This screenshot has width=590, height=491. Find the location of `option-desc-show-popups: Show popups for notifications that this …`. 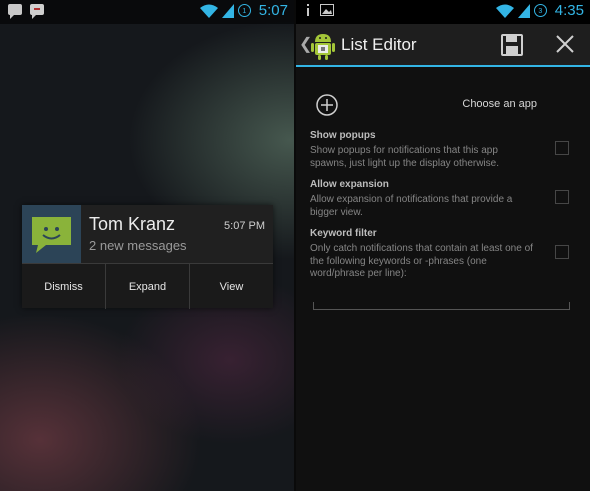

option-desc-show-popups: Show popups for notifications that this … is located at coordinates (404, 157).